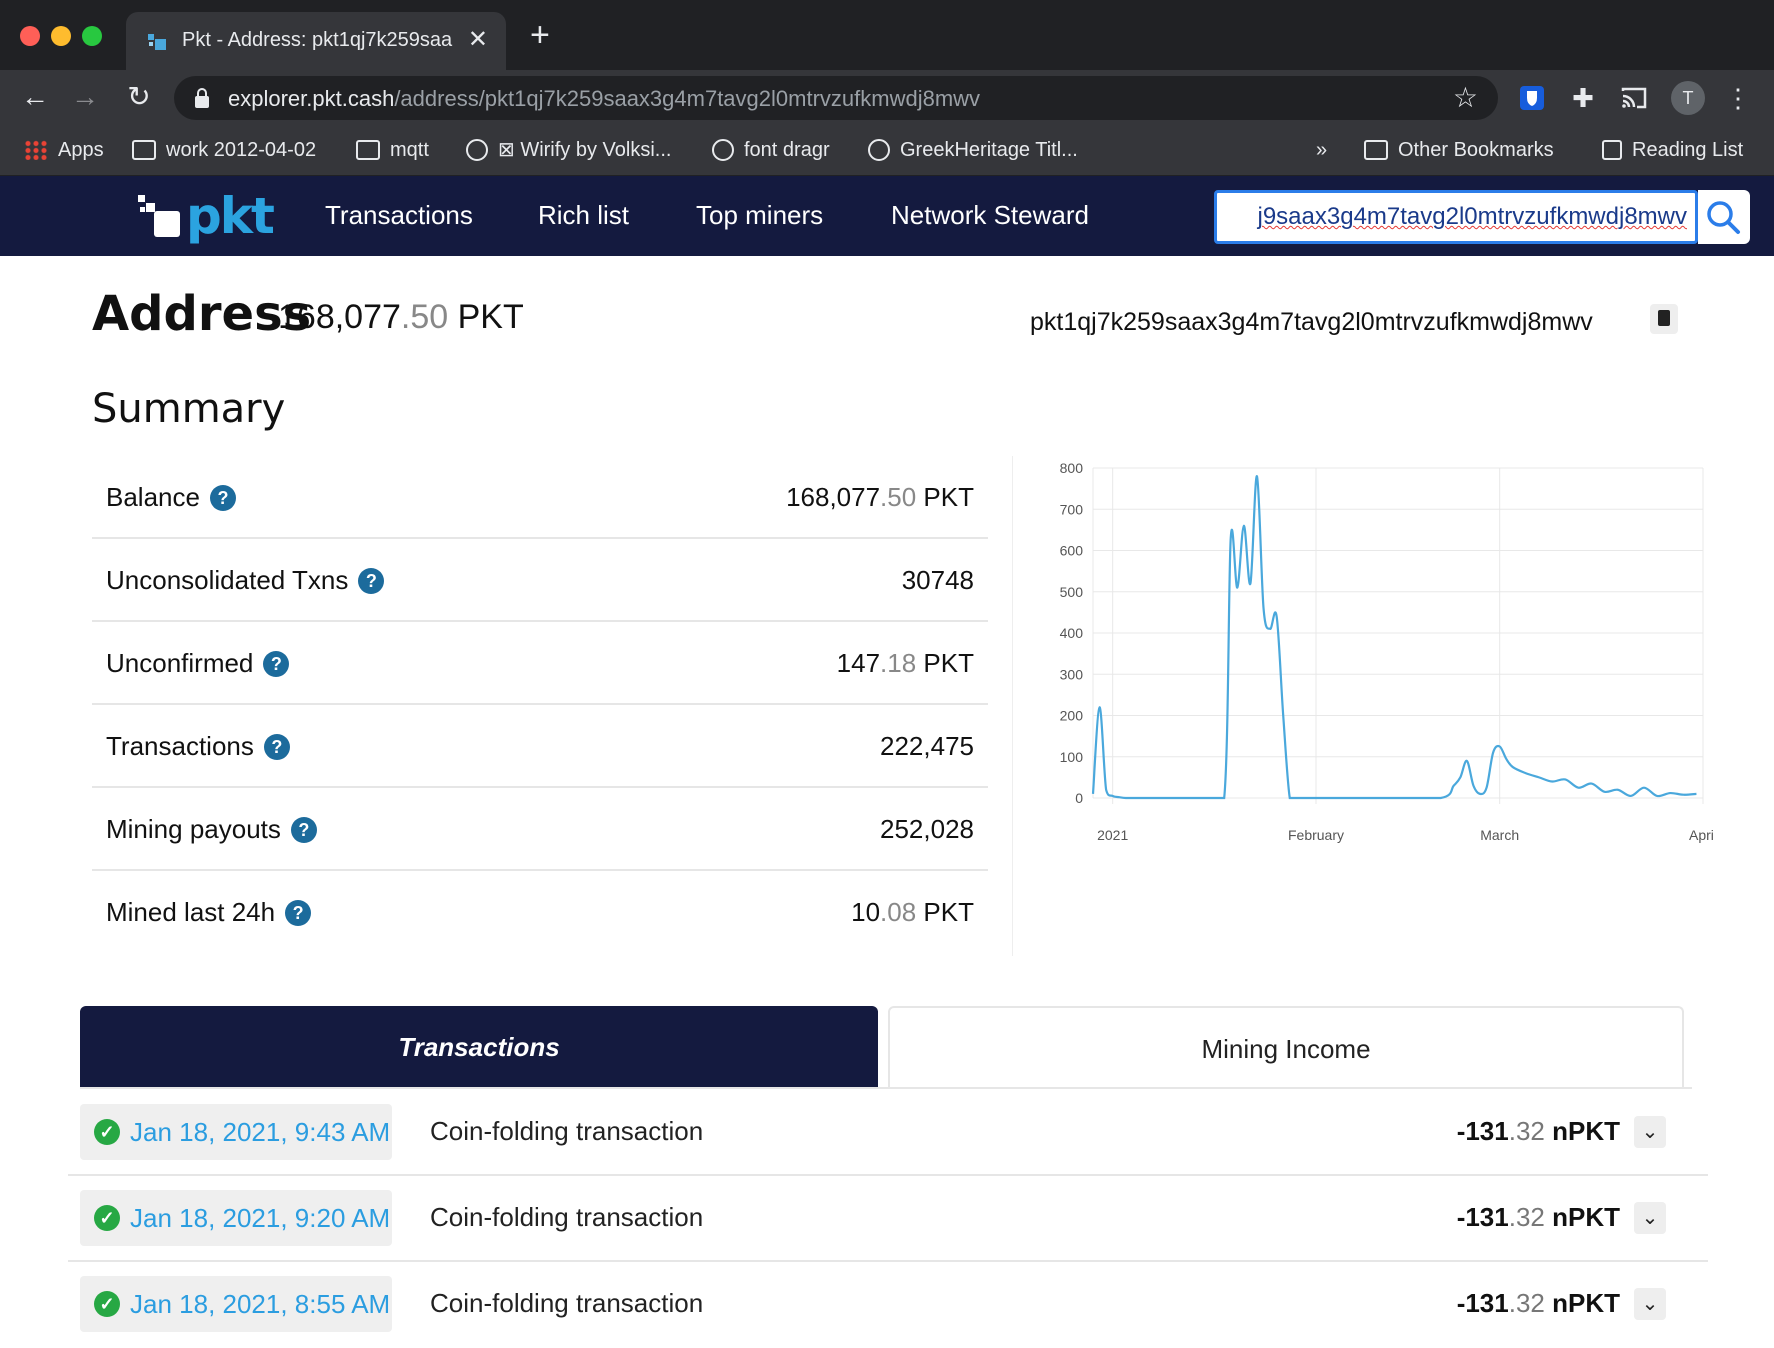 The image size is (1774, 1348). I want to click on bookmark-mqtt-folder: mqtt, so click(392, 150).